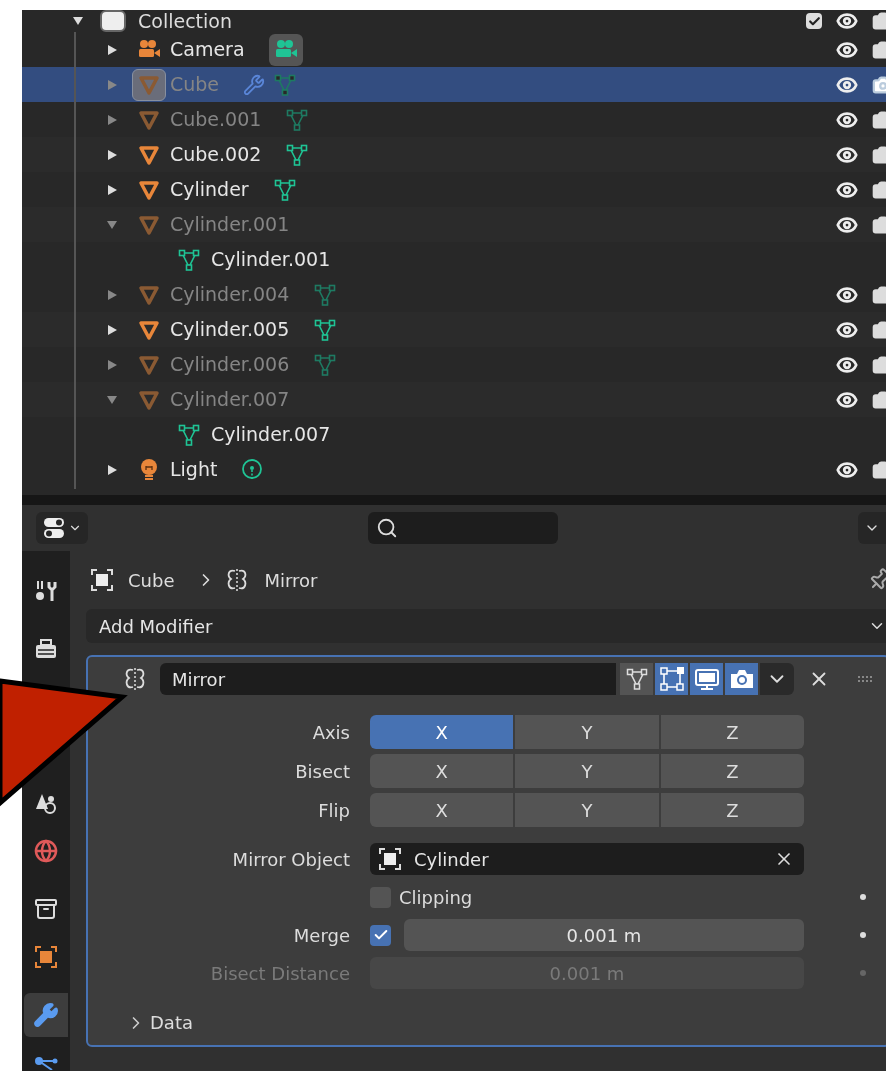 This screenshot has height=1071, width=886. I want to click on light-data-icon, so click(252, 469).